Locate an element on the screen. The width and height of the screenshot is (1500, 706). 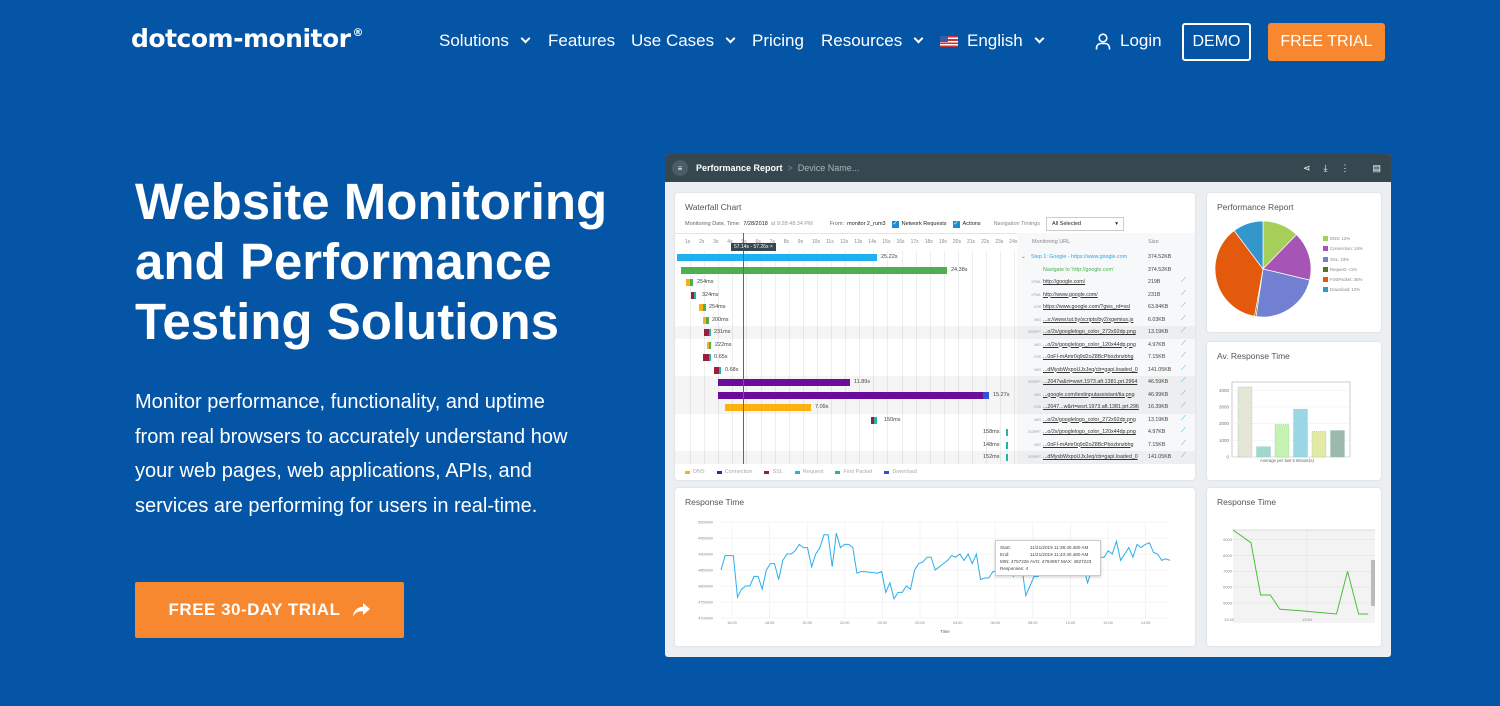
language-selector: English is located at coordinates (992, 41).